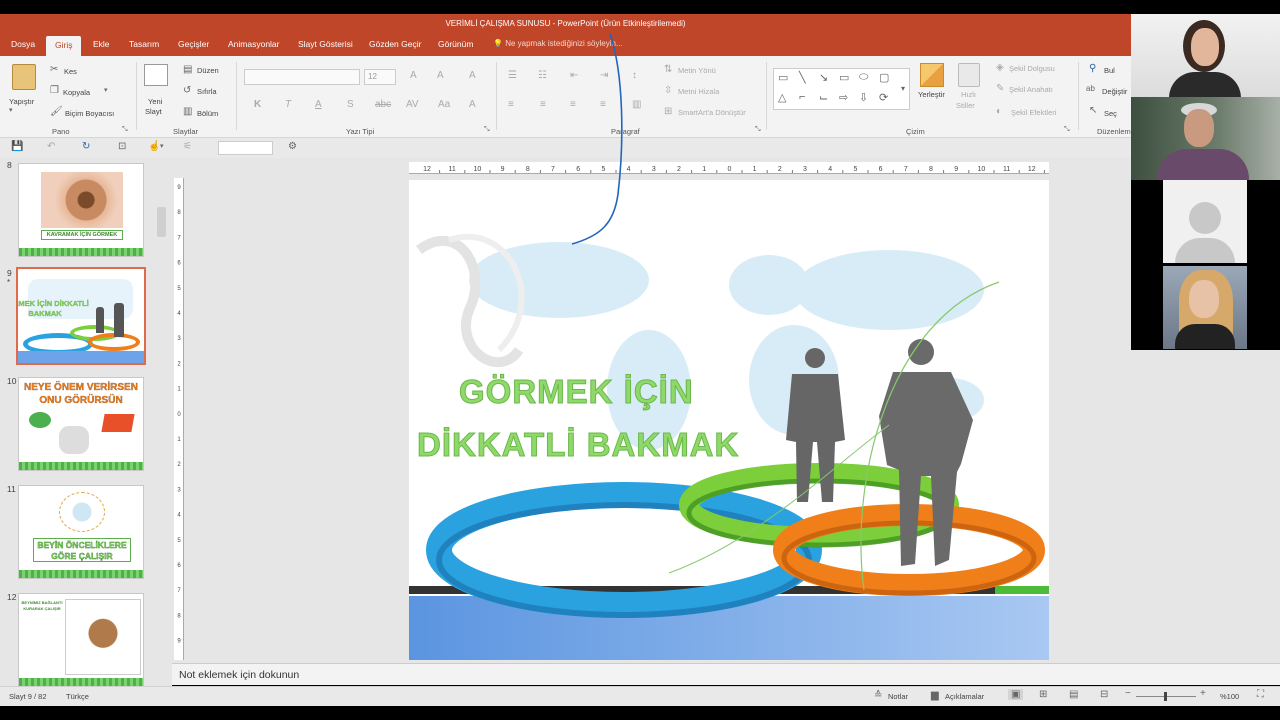 The image size is (1280, 720). I want to click on reset-button: Sıfırla, so click(207, 91).